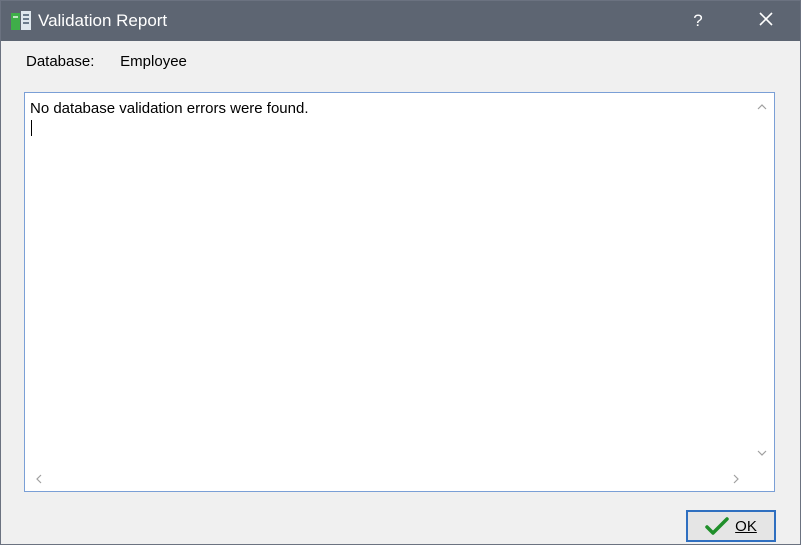 Image resolution: width=801 pixels, height=545 pixels. I want to click on help-icon: ?, so click(698, 20).